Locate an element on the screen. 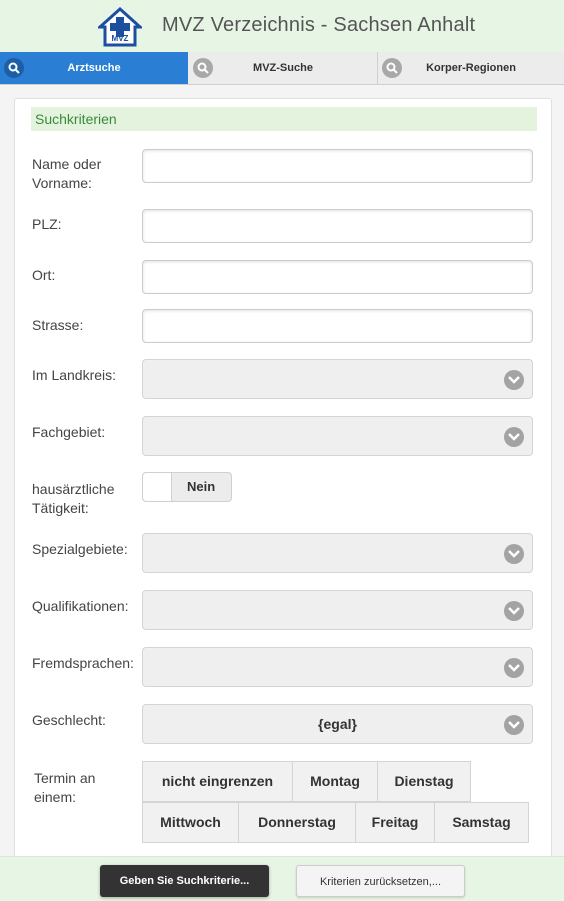 The width and height of the screenshot is (564, 901). day-button-donnerstag: Donnerstag is located at coordinates (297, 822).